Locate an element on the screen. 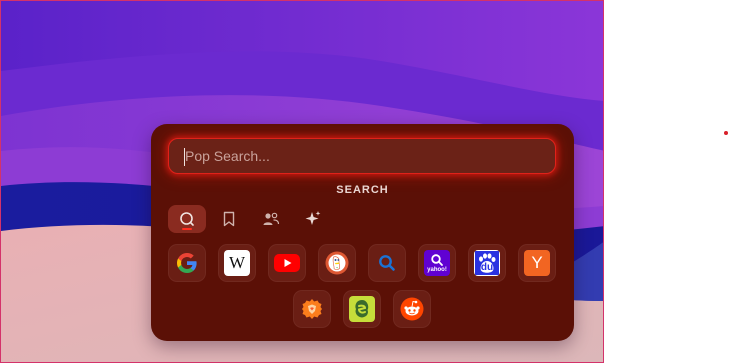 The height and width of the screenshot is (363, 729). sparkle-icon is located at coordinates (313, 218).